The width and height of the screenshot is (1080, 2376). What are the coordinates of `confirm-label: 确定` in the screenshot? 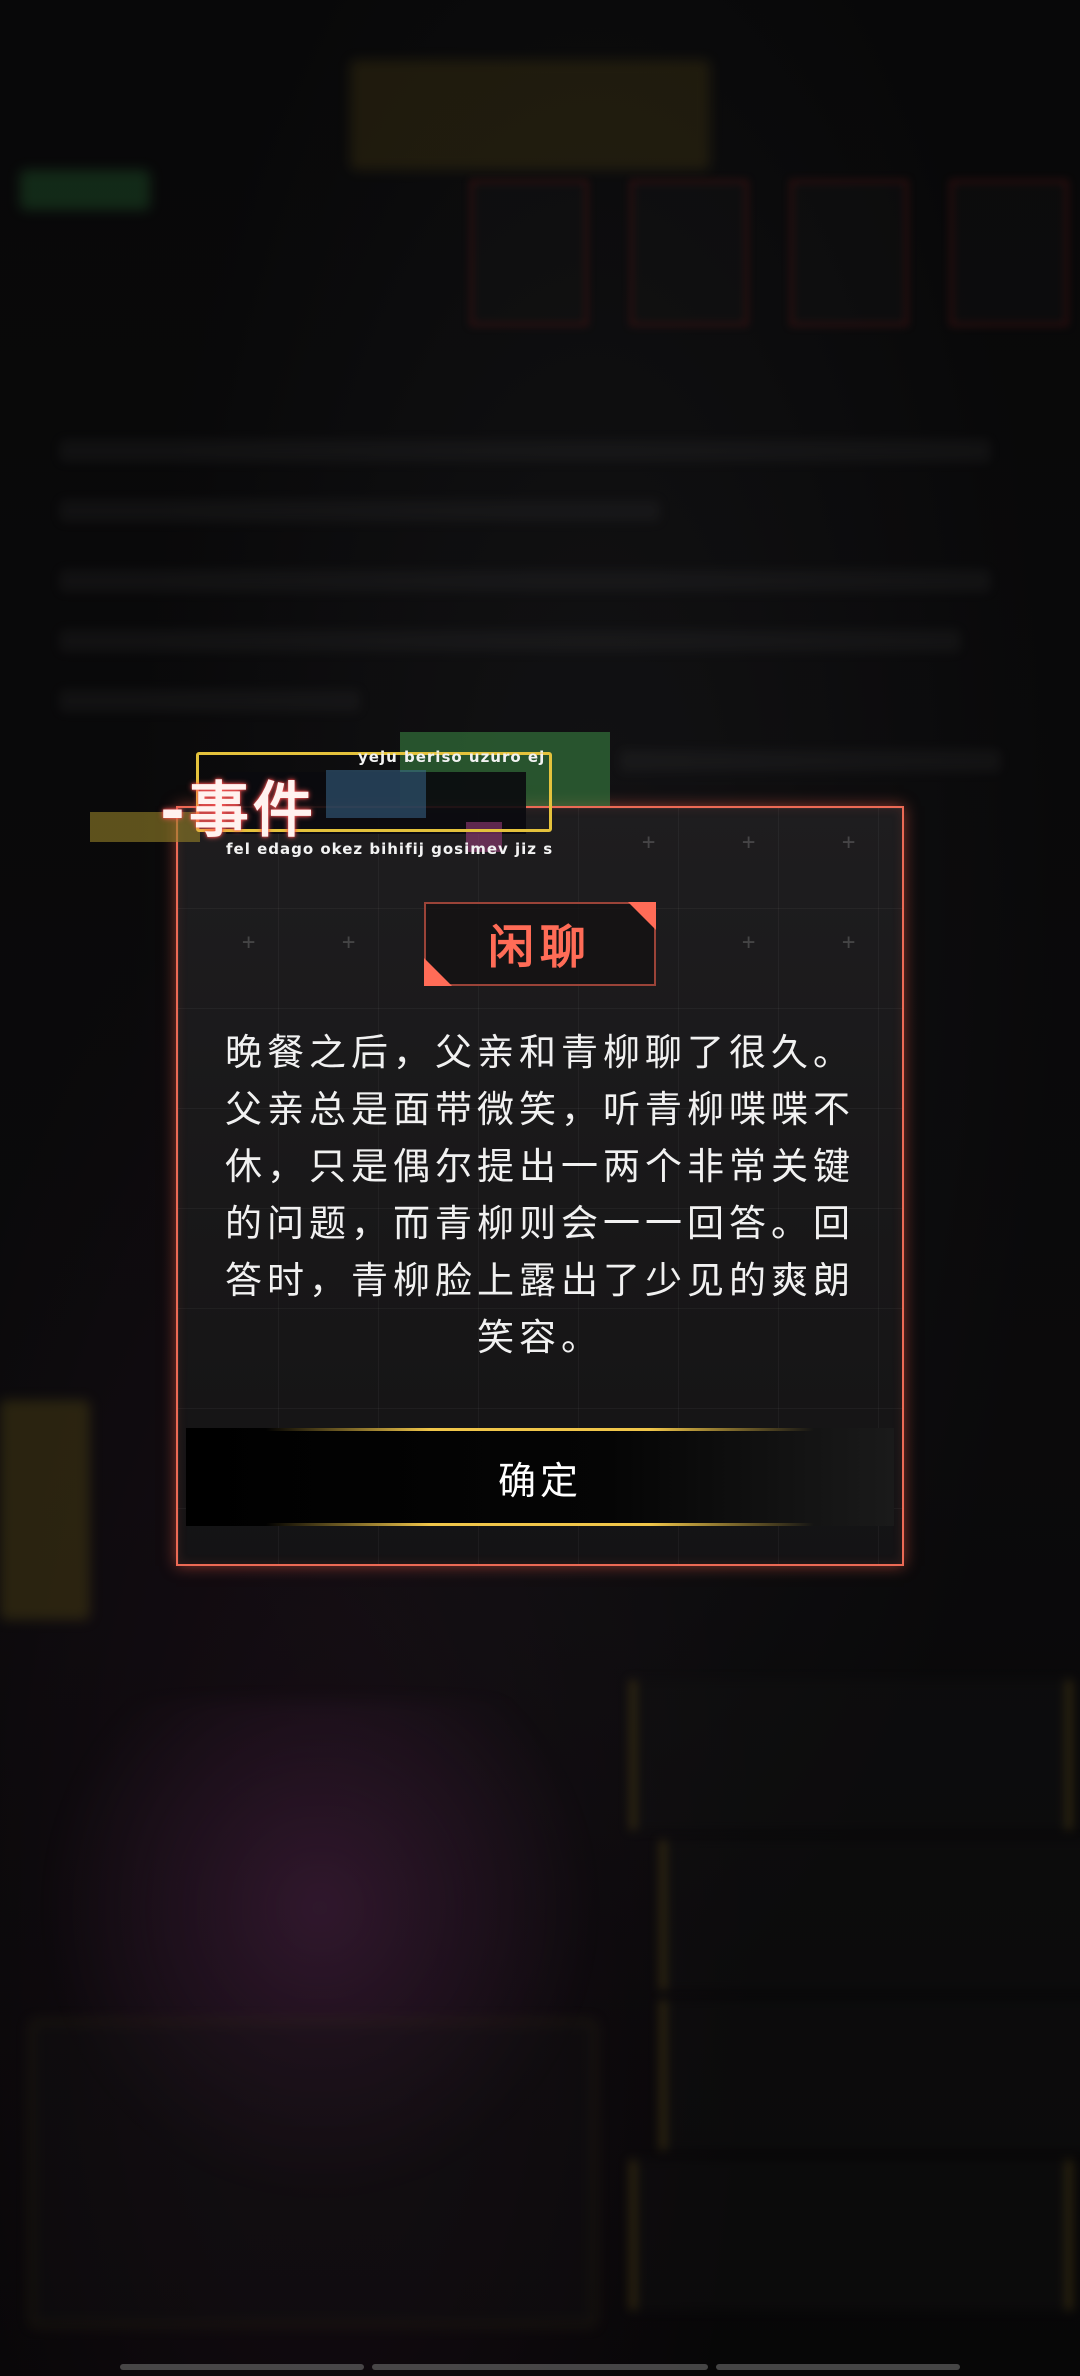 It's located at (539, 1480).